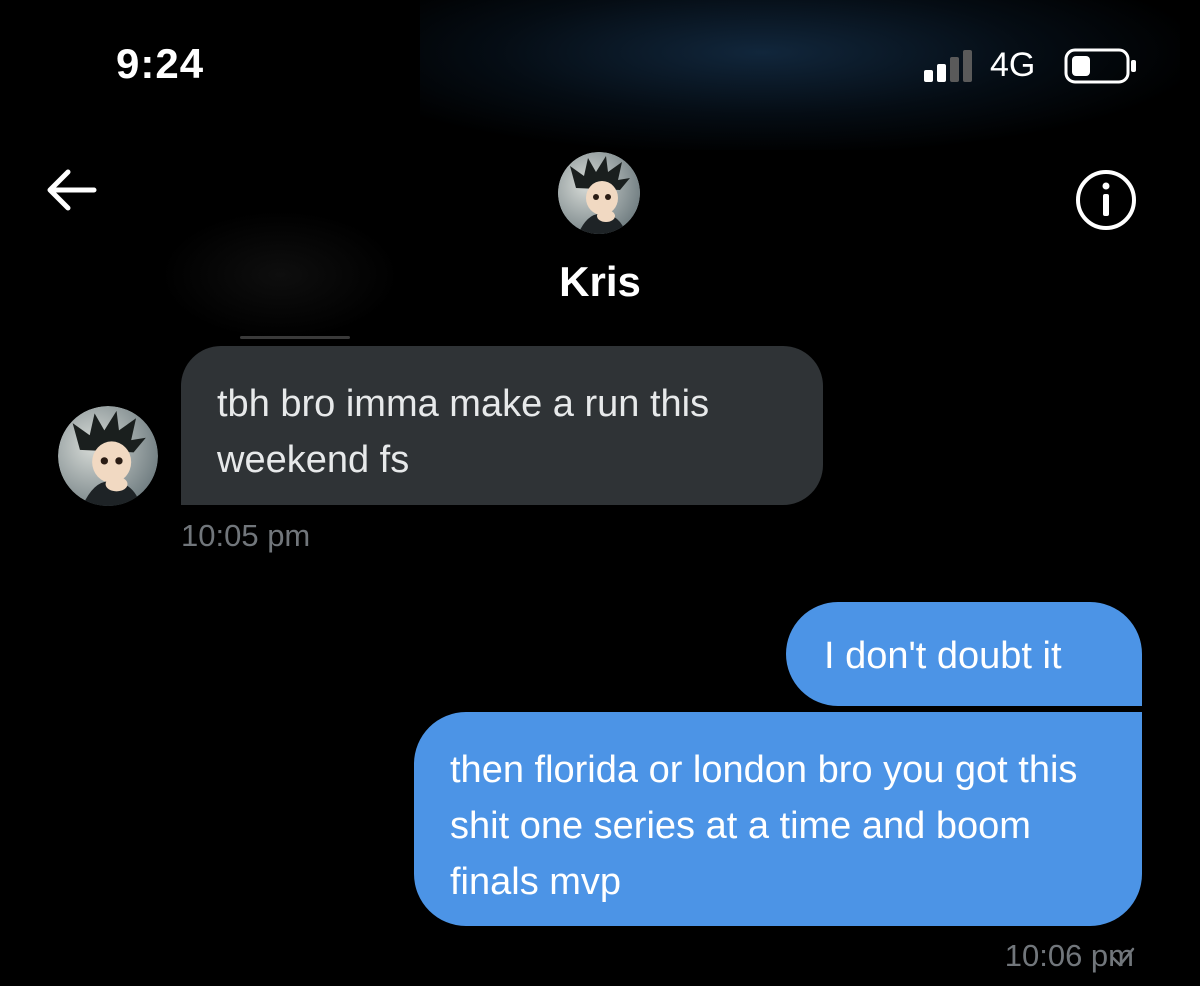 Image resolution: width=1200 pixels, height=986 pixels. What do you see at coordinates (599, 193) in the screenshot?
I see `contact-avatar` at bounding box center [599, 193].